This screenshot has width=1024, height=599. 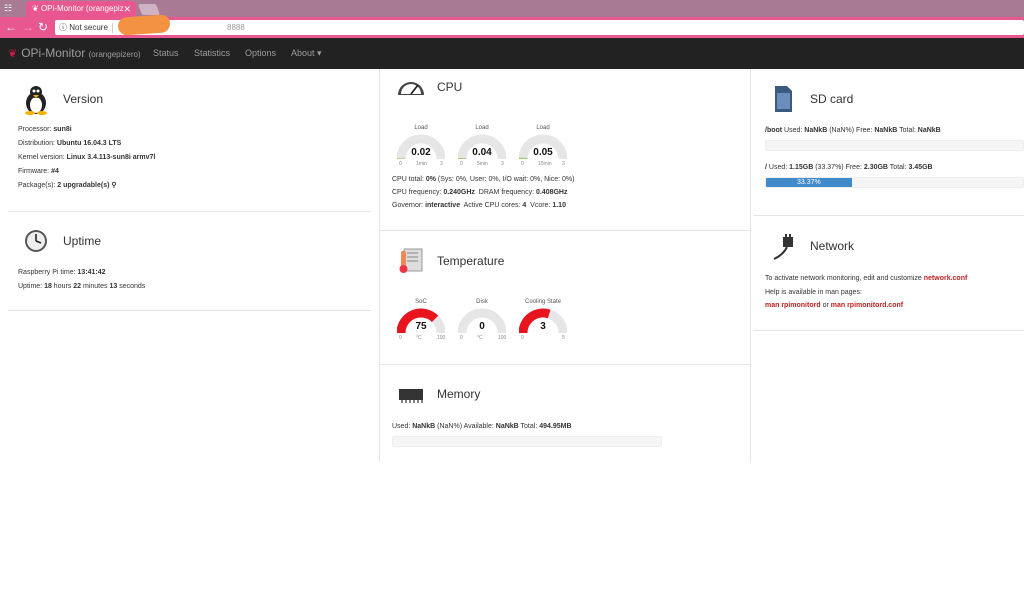 What do you see at coordinates (482, 152) in the screenshot?
I see `gauge-value: 0.04` at bounding box center [482, 152].